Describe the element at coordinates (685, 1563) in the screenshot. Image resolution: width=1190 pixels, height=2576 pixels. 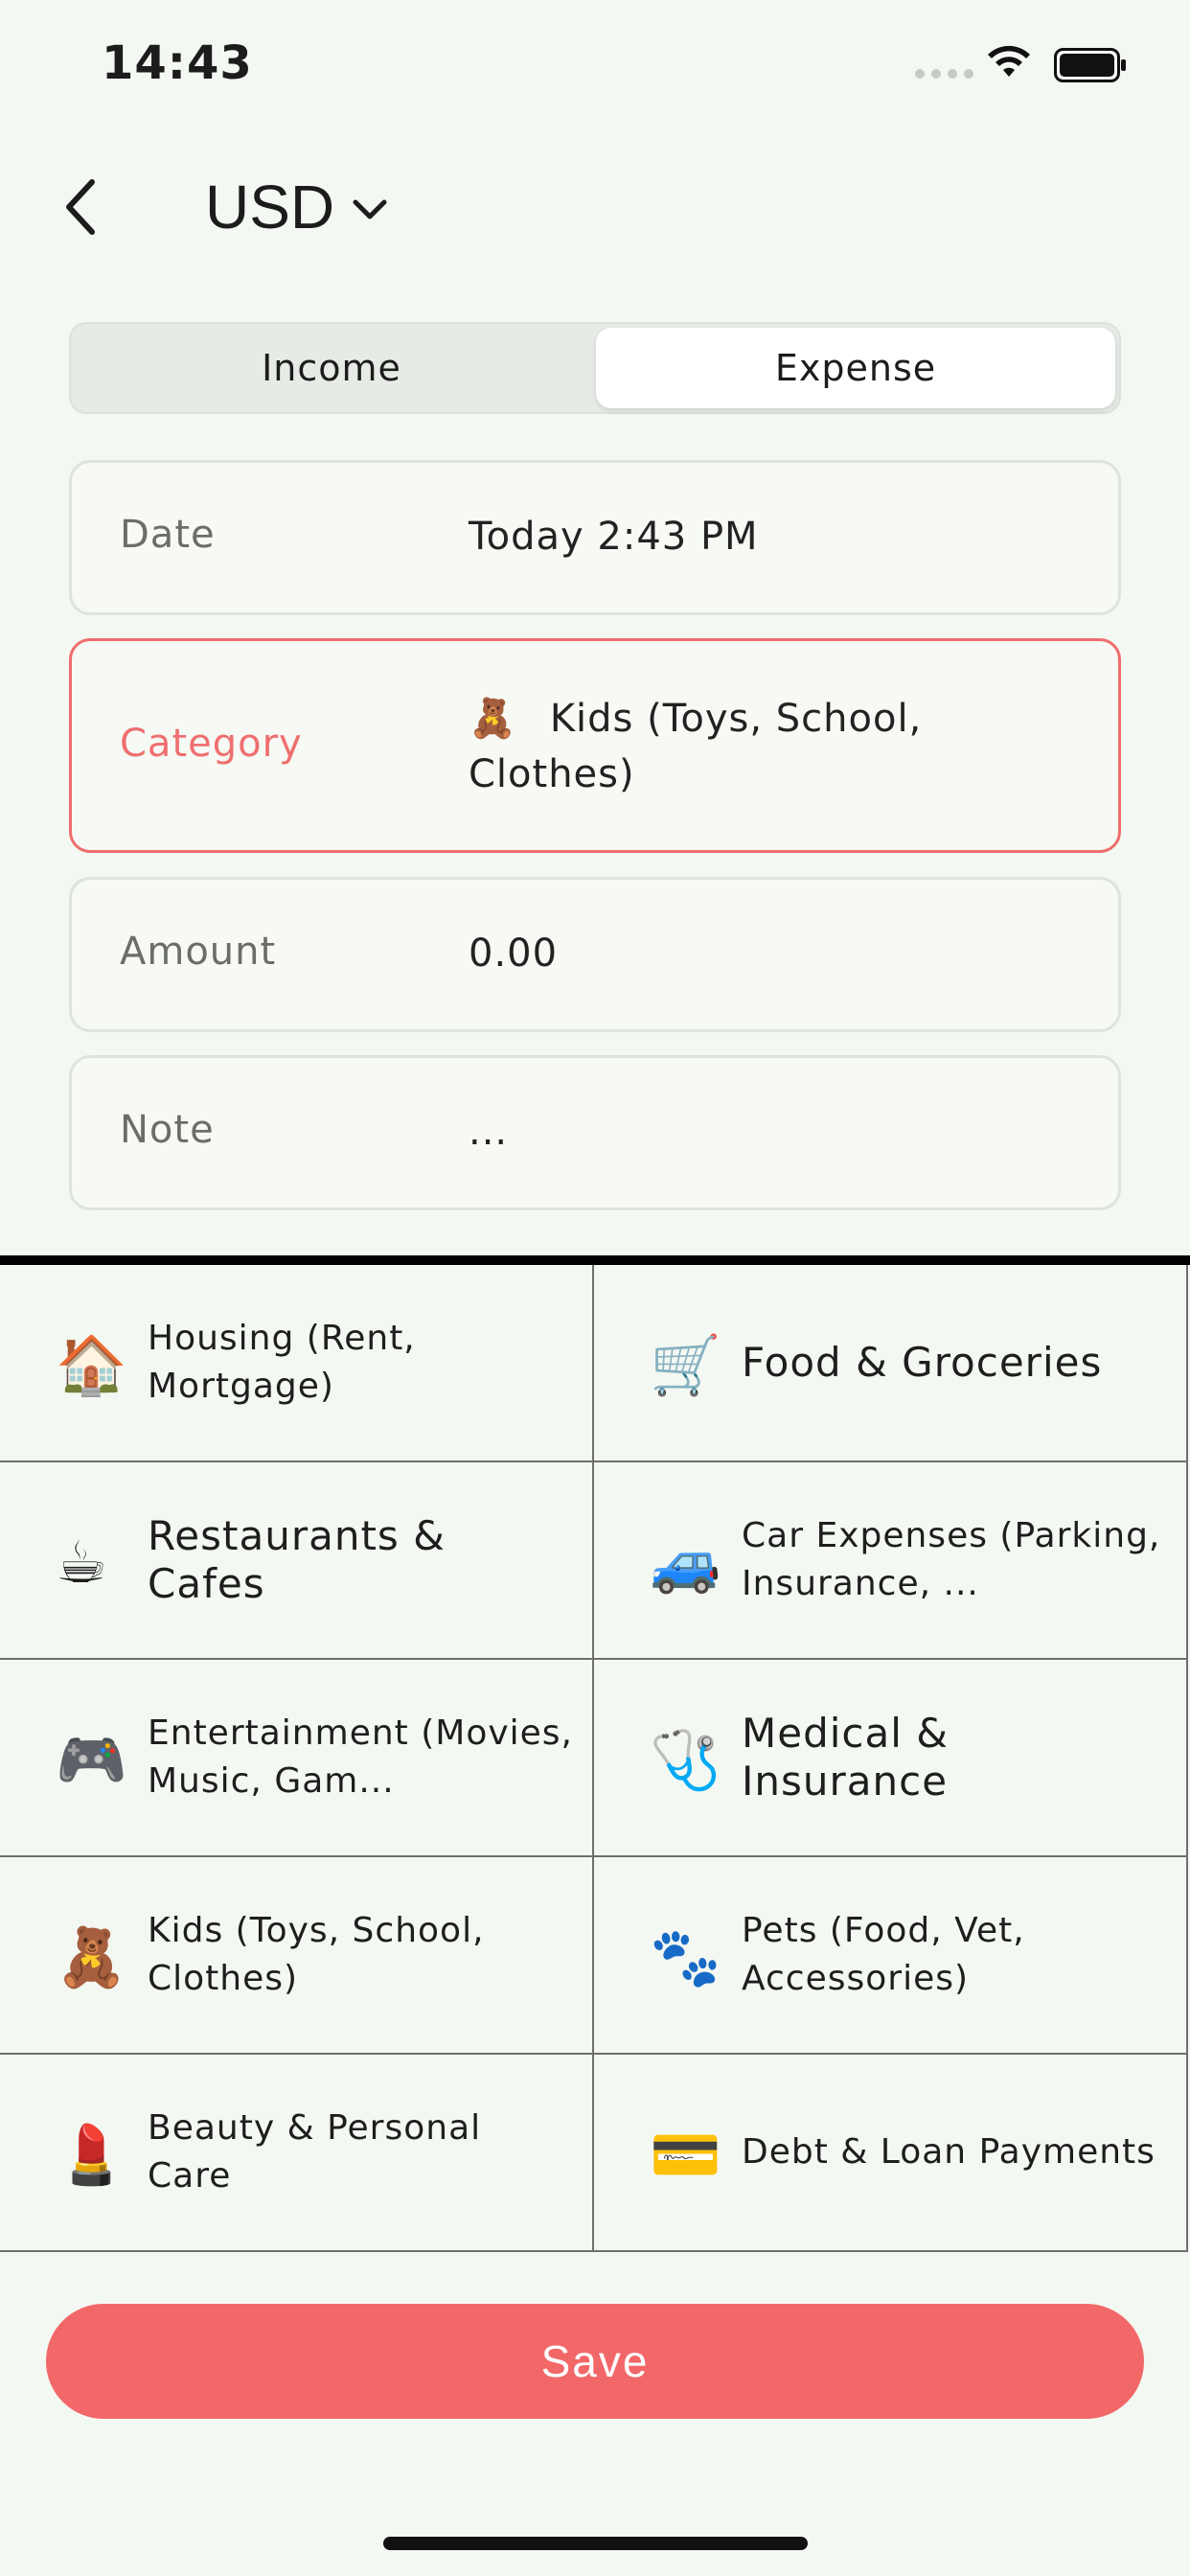
I see `car-icon: 🚙` at that location.